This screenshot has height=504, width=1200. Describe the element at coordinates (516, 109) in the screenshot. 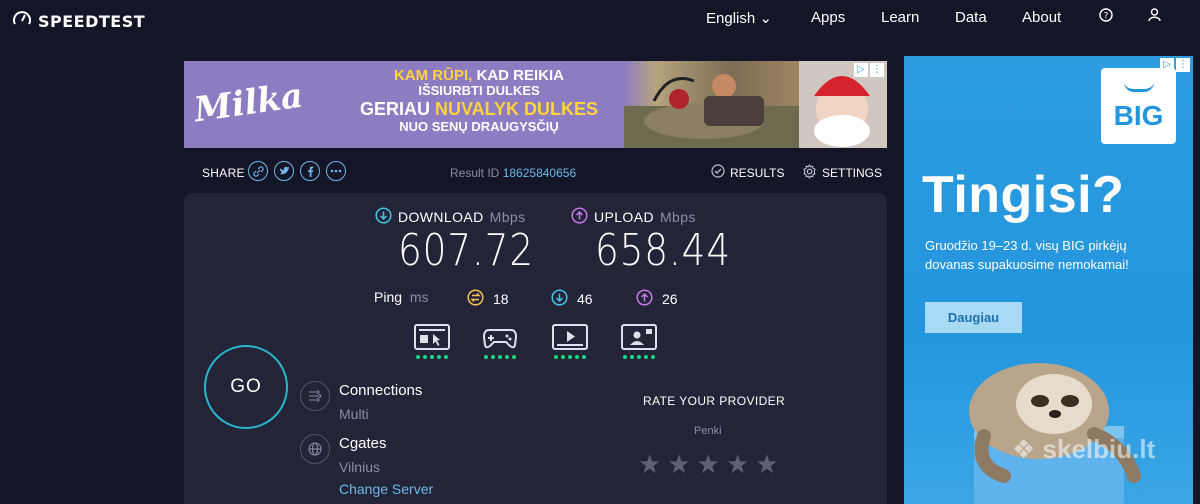

I see `ad-line3-highlight: NUVALYK DULKES` at that location.